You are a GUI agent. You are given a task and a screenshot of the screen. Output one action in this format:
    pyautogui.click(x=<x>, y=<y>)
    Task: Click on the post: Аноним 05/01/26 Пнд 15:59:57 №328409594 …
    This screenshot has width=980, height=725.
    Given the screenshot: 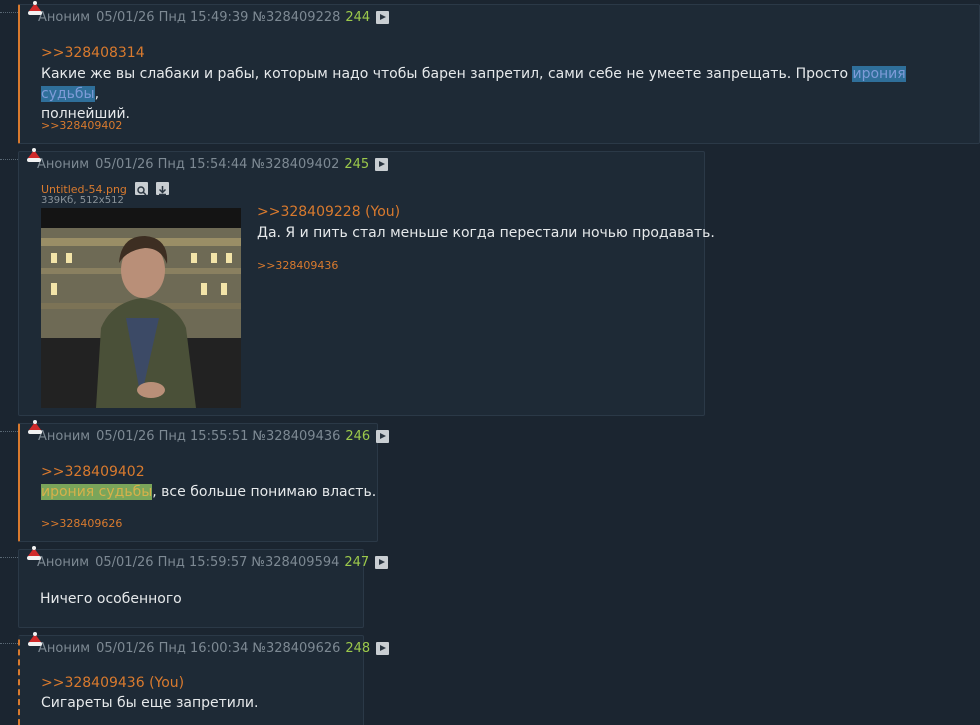 What is the action you would take?
    pyautogui.click(x=194, y=587)
    